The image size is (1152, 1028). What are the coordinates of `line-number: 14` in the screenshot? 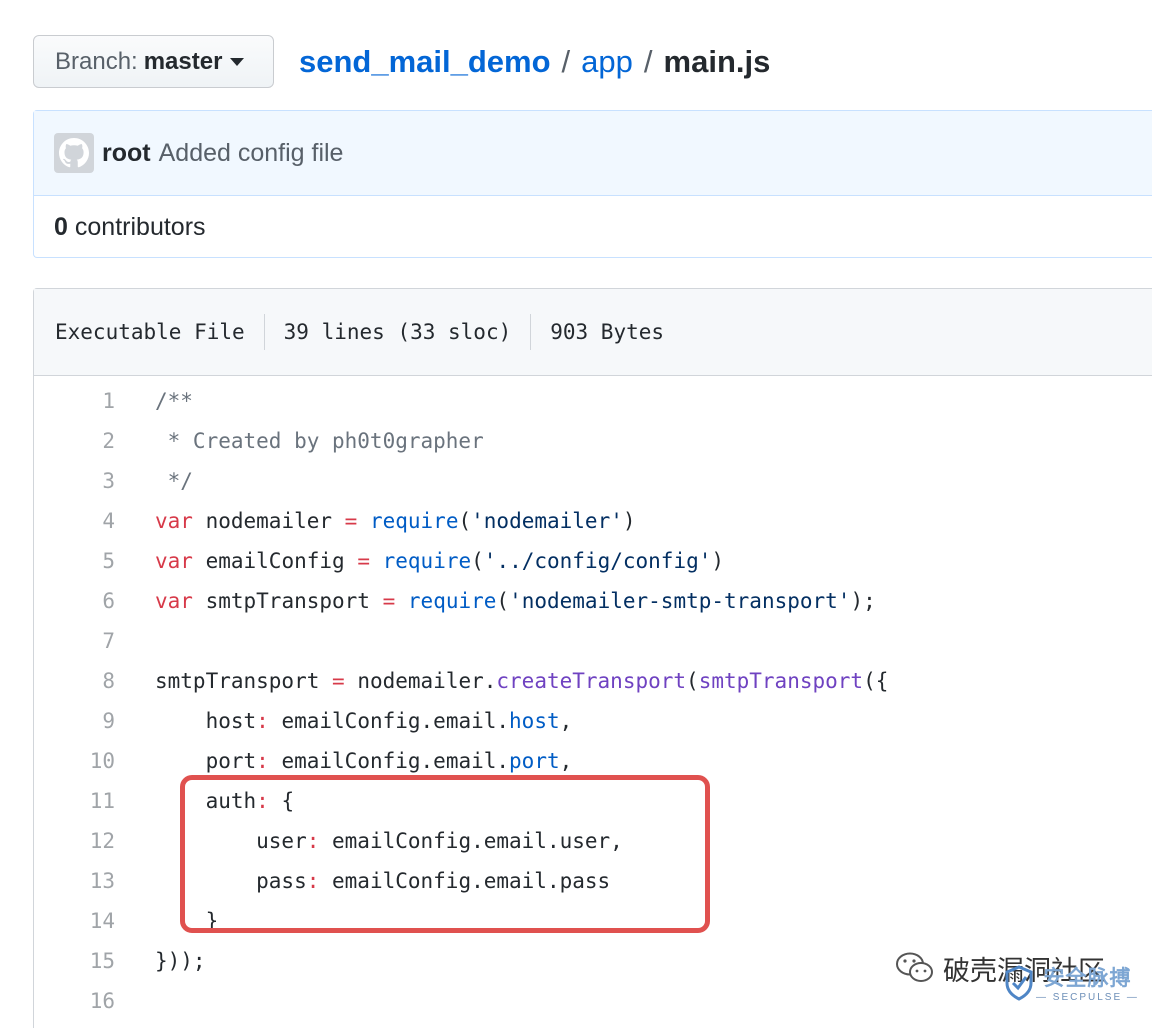 It's located at (74, 921).